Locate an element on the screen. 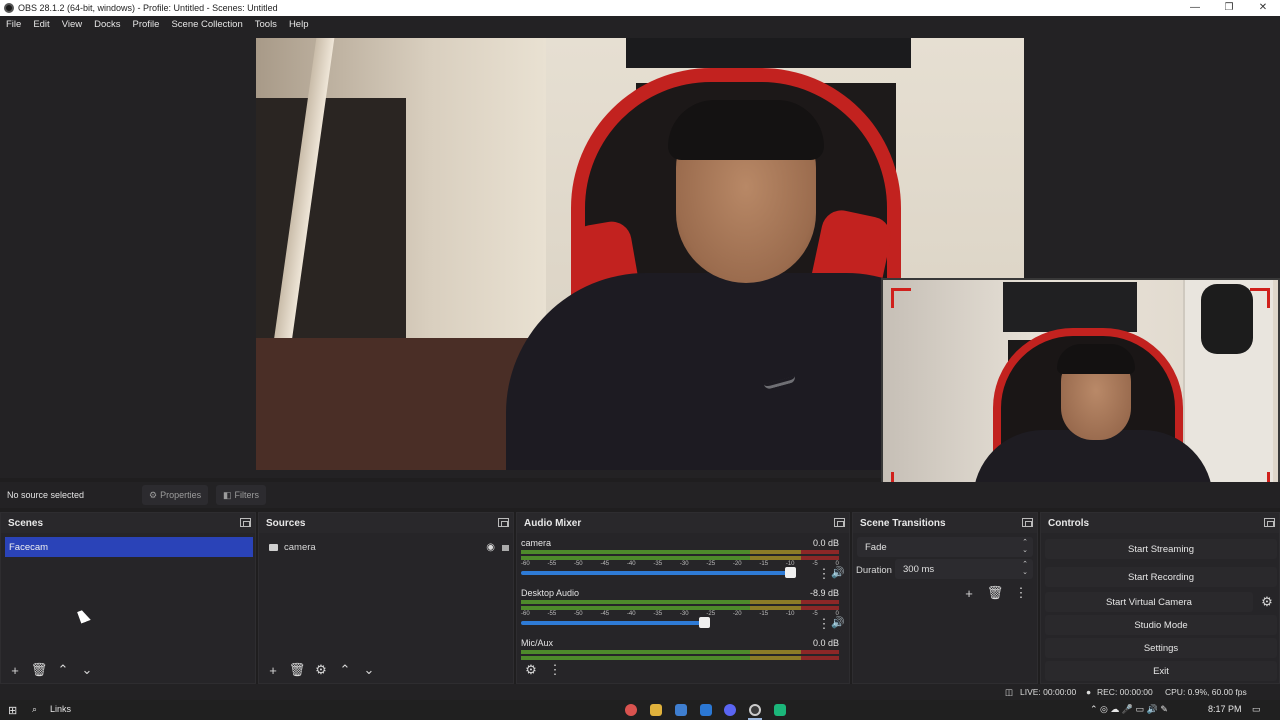 This screenshot has width=1280, height=720. scene-item-facecam: Facecam is located at coordinates (129, 547).